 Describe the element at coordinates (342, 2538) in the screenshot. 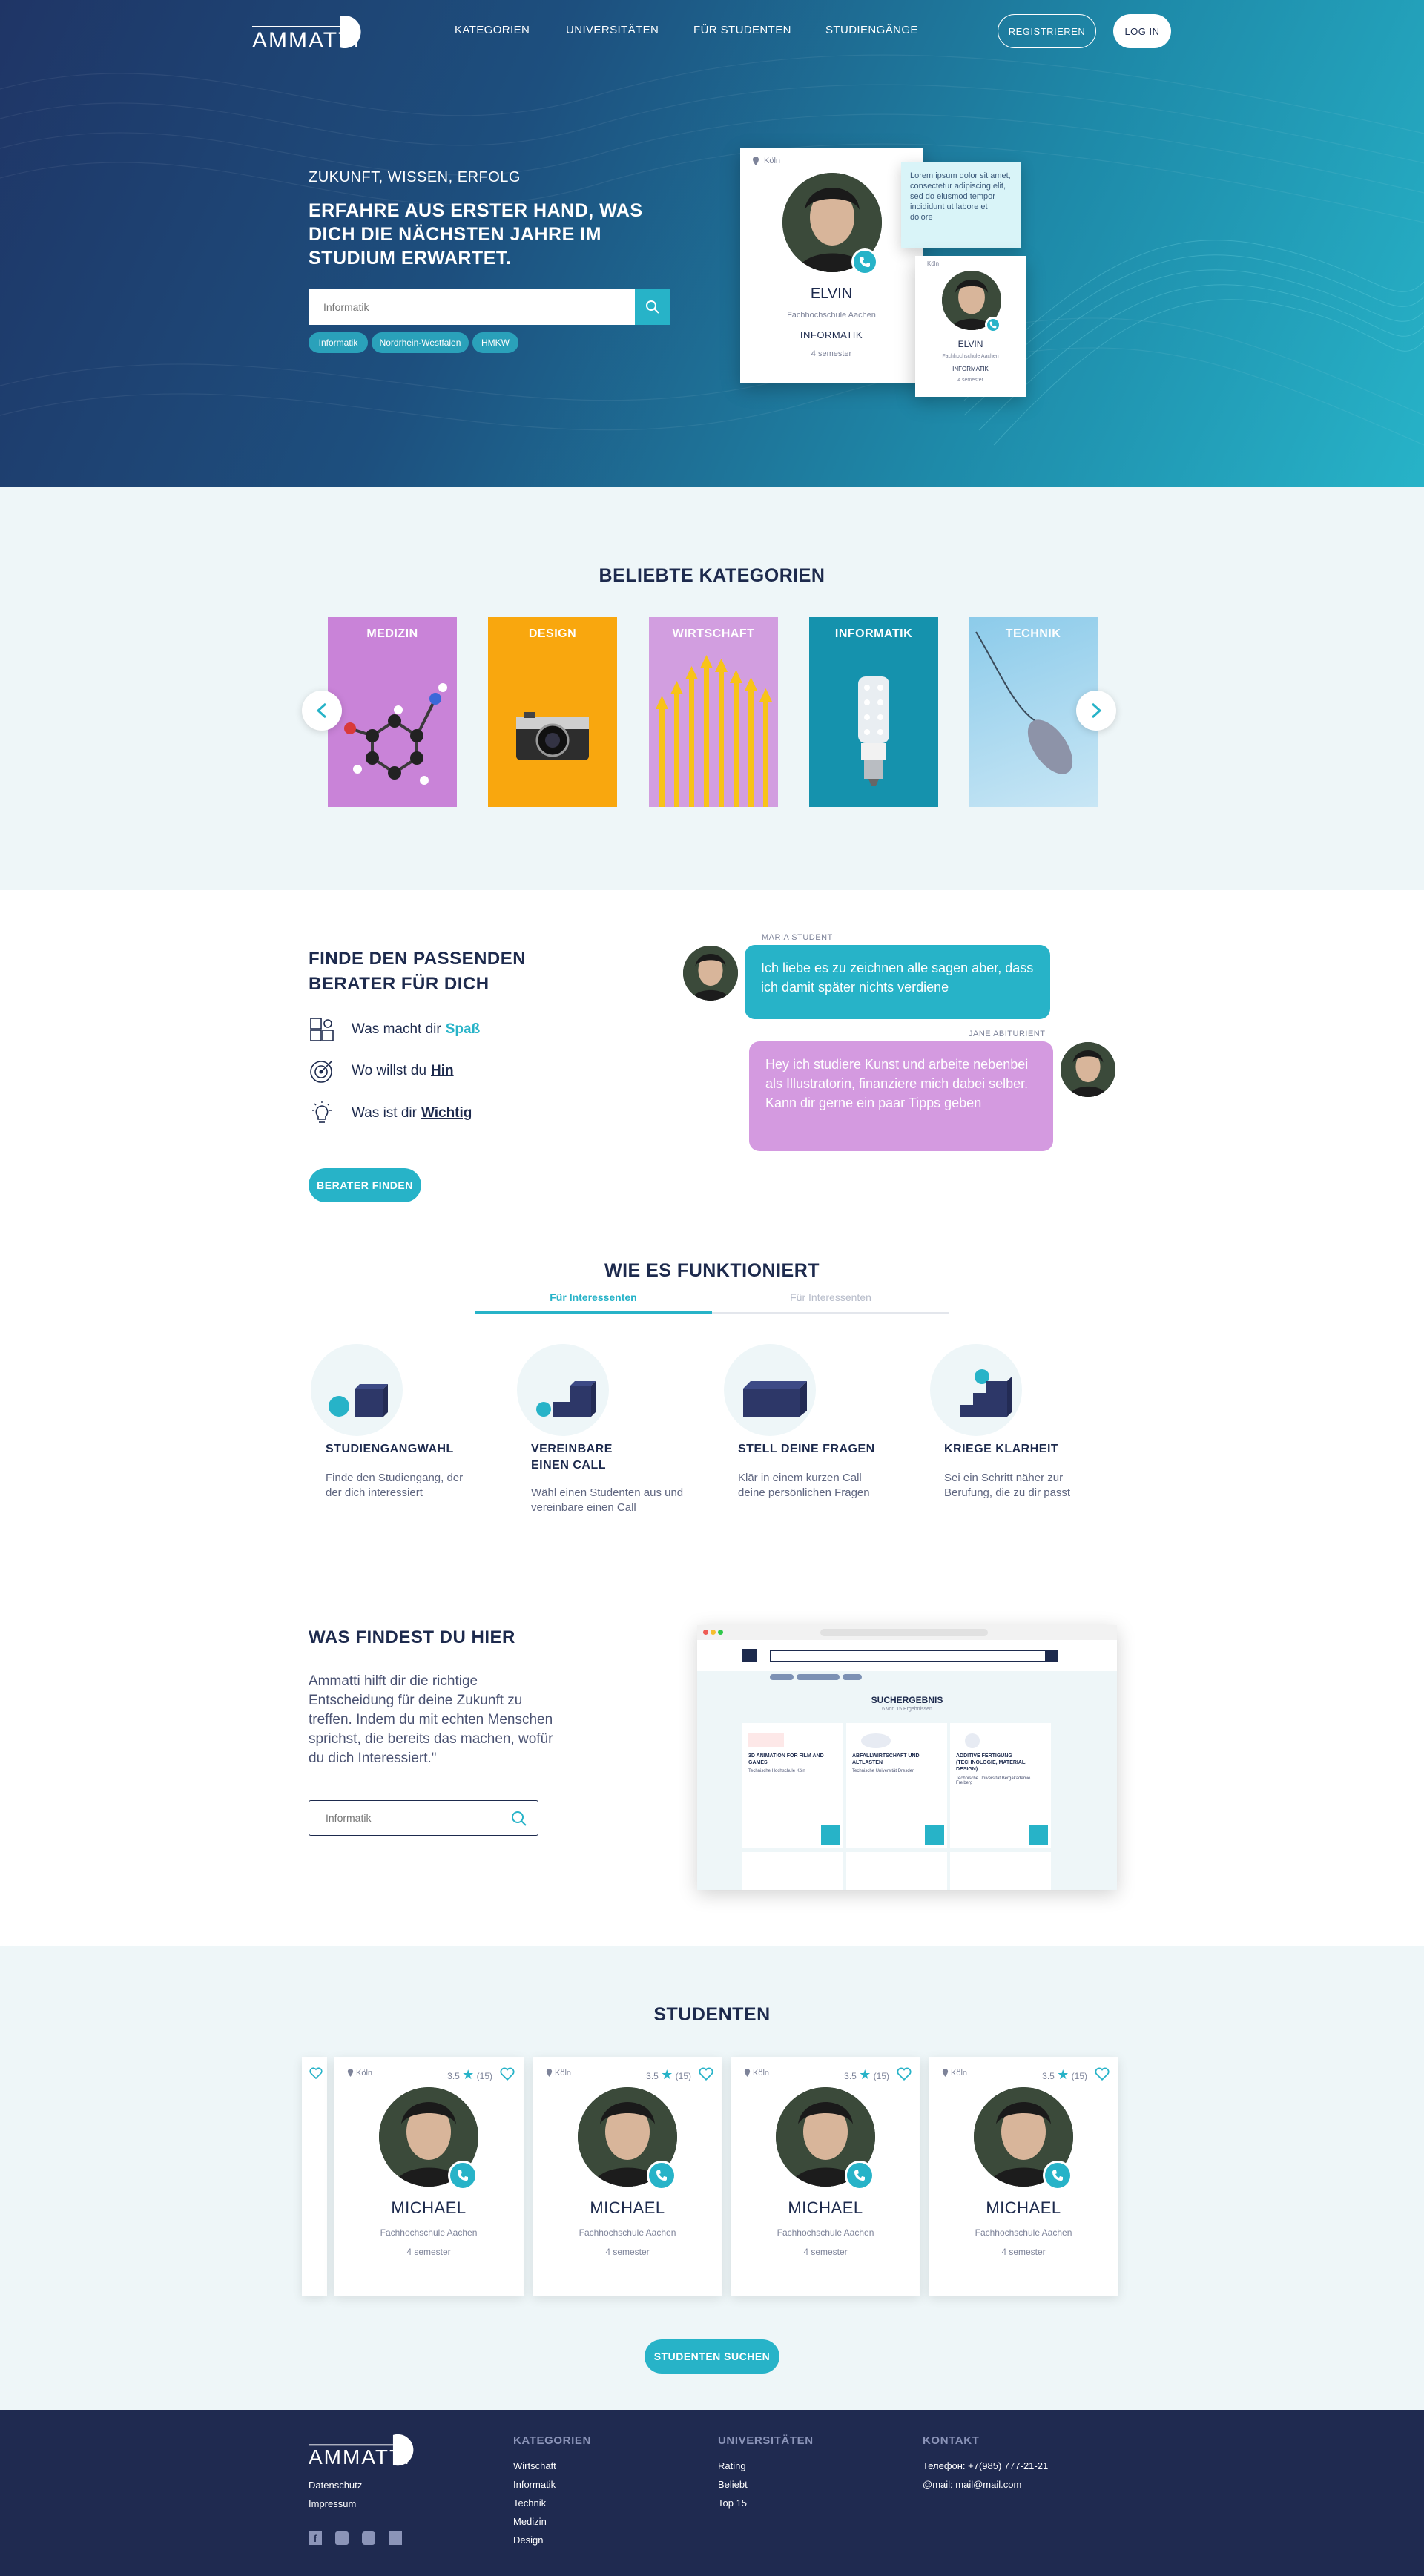

I see `youtube-icon` at that location.